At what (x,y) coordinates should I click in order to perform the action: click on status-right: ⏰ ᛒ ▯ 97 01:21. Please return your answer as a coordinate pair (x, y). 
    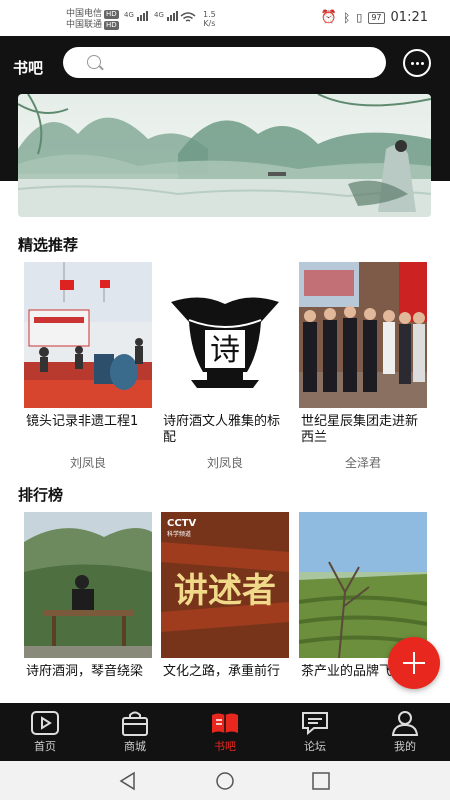
    Looking at the image, I should click on (374, 17).